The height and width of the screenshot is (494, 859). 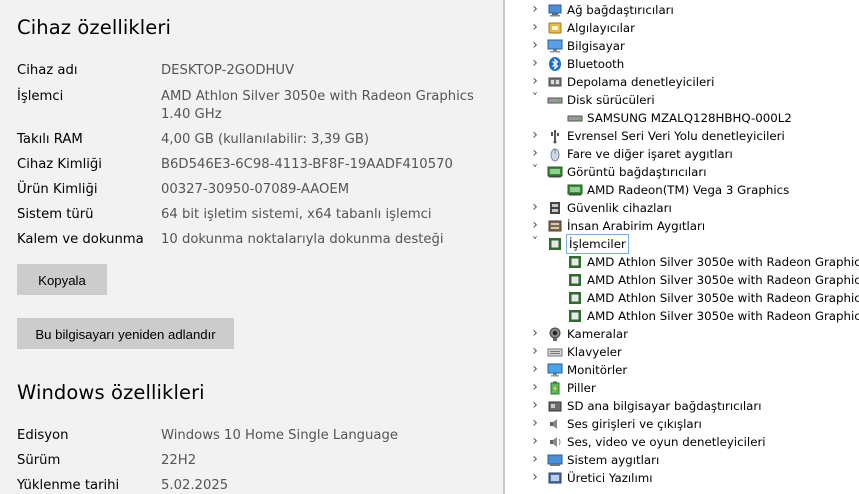 I want to click on tree-category-keyboard: › Klavyeler, so click(x=682, y=352).